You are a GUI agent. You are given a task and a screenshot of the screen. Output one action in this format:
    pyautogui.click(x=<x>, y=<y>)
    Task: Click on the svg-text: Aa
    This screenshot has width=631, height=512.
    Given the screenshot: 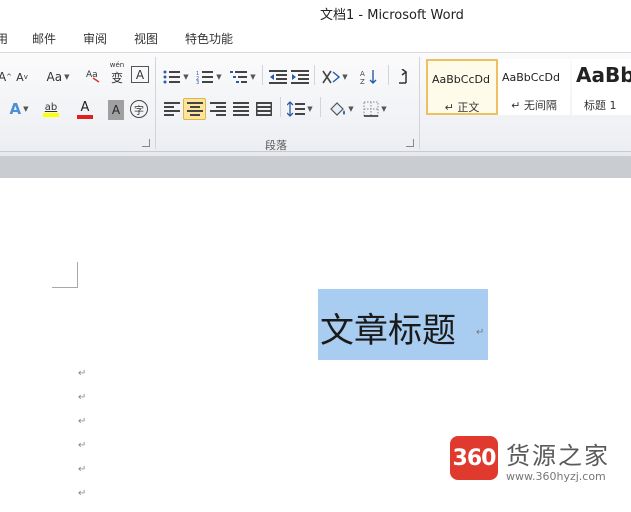 What is the action you would take?
    pyautogui.click(x=92, y=75)
    